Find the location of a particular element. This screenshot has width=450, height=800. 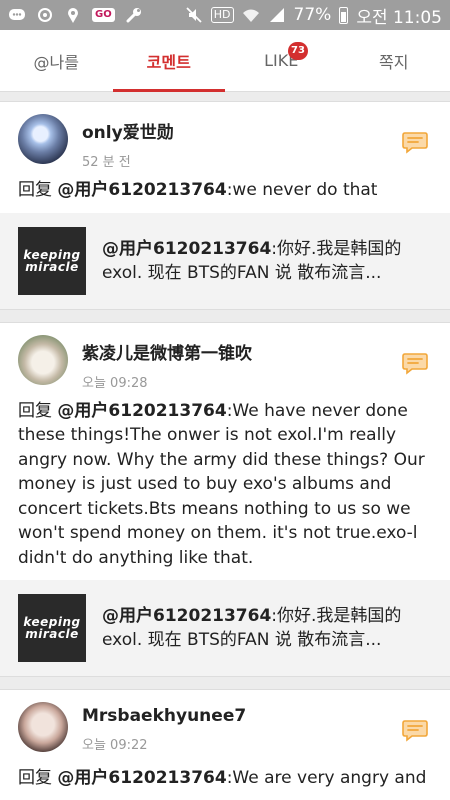

tab-messages: 쪽지 is located at coordinates (394, 60).